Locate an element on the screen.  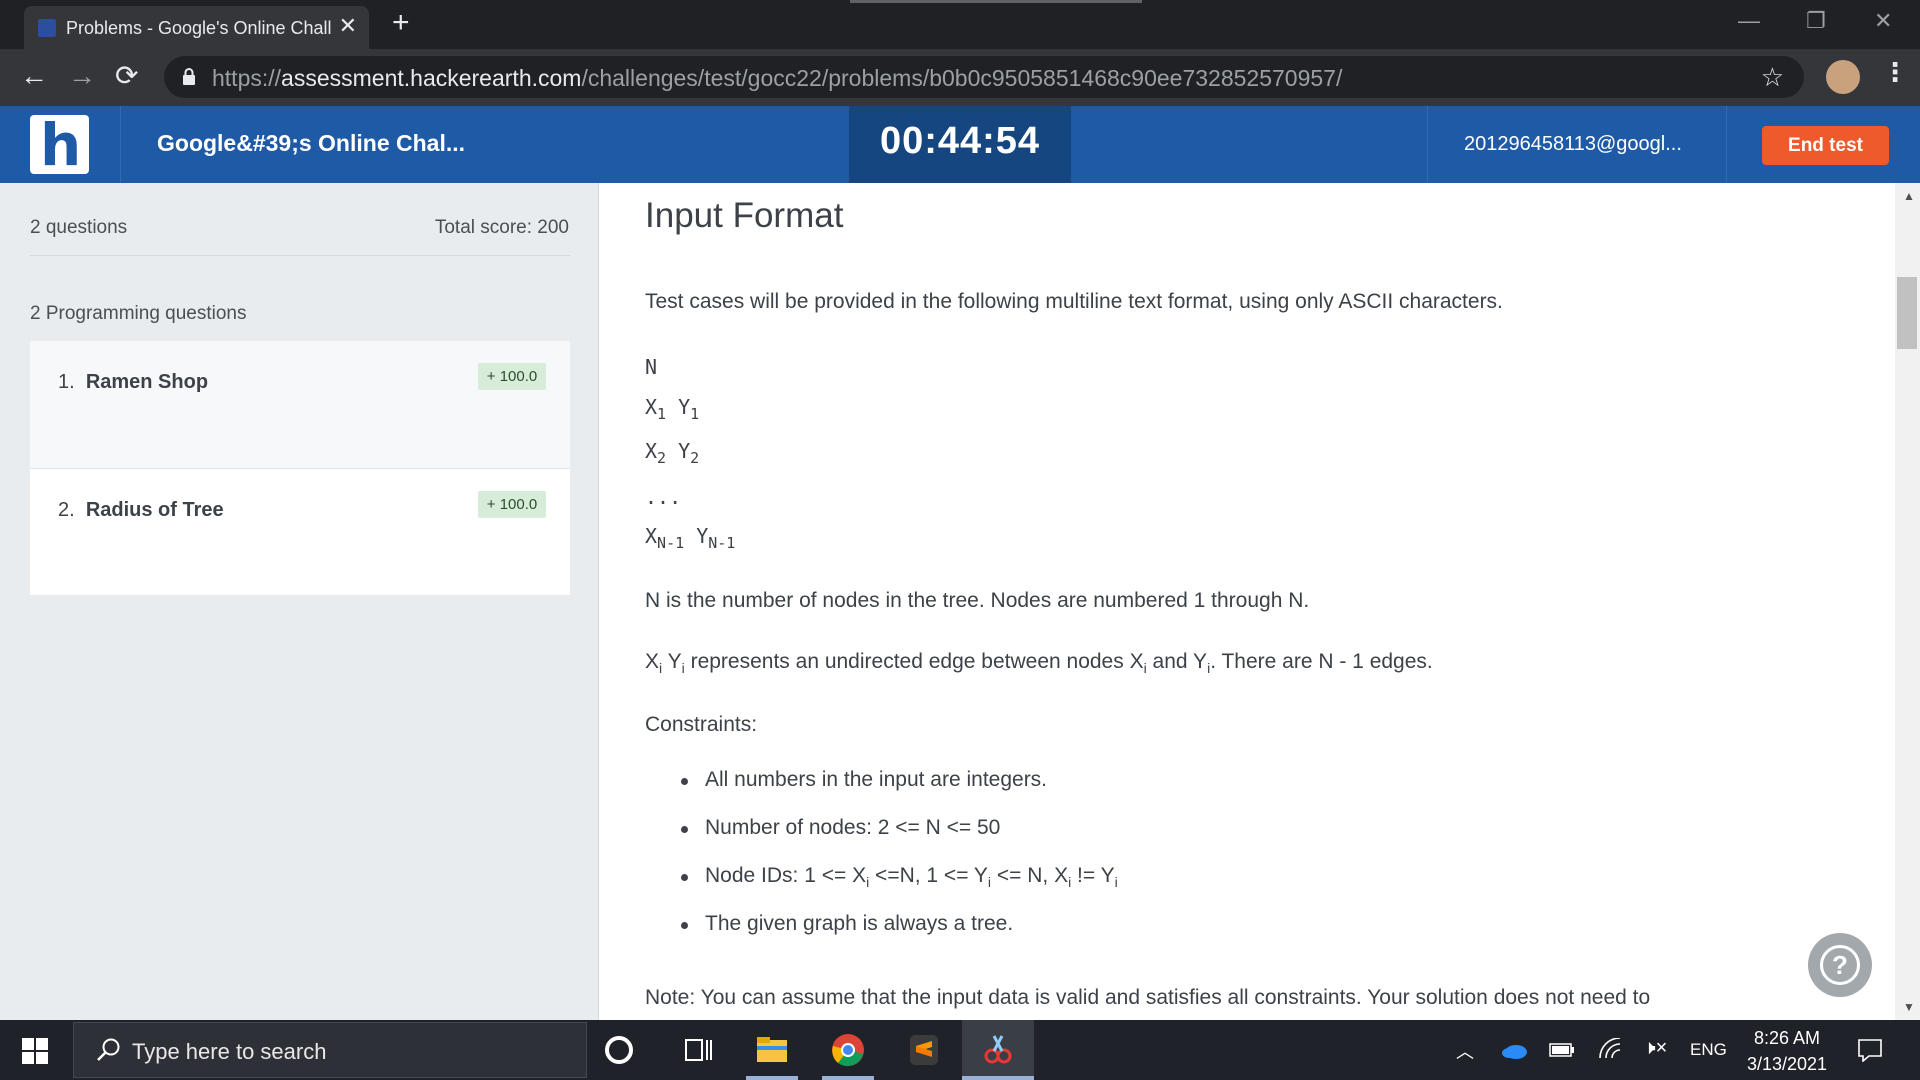
new-tab-button: + is located at coordinates (401, 23).